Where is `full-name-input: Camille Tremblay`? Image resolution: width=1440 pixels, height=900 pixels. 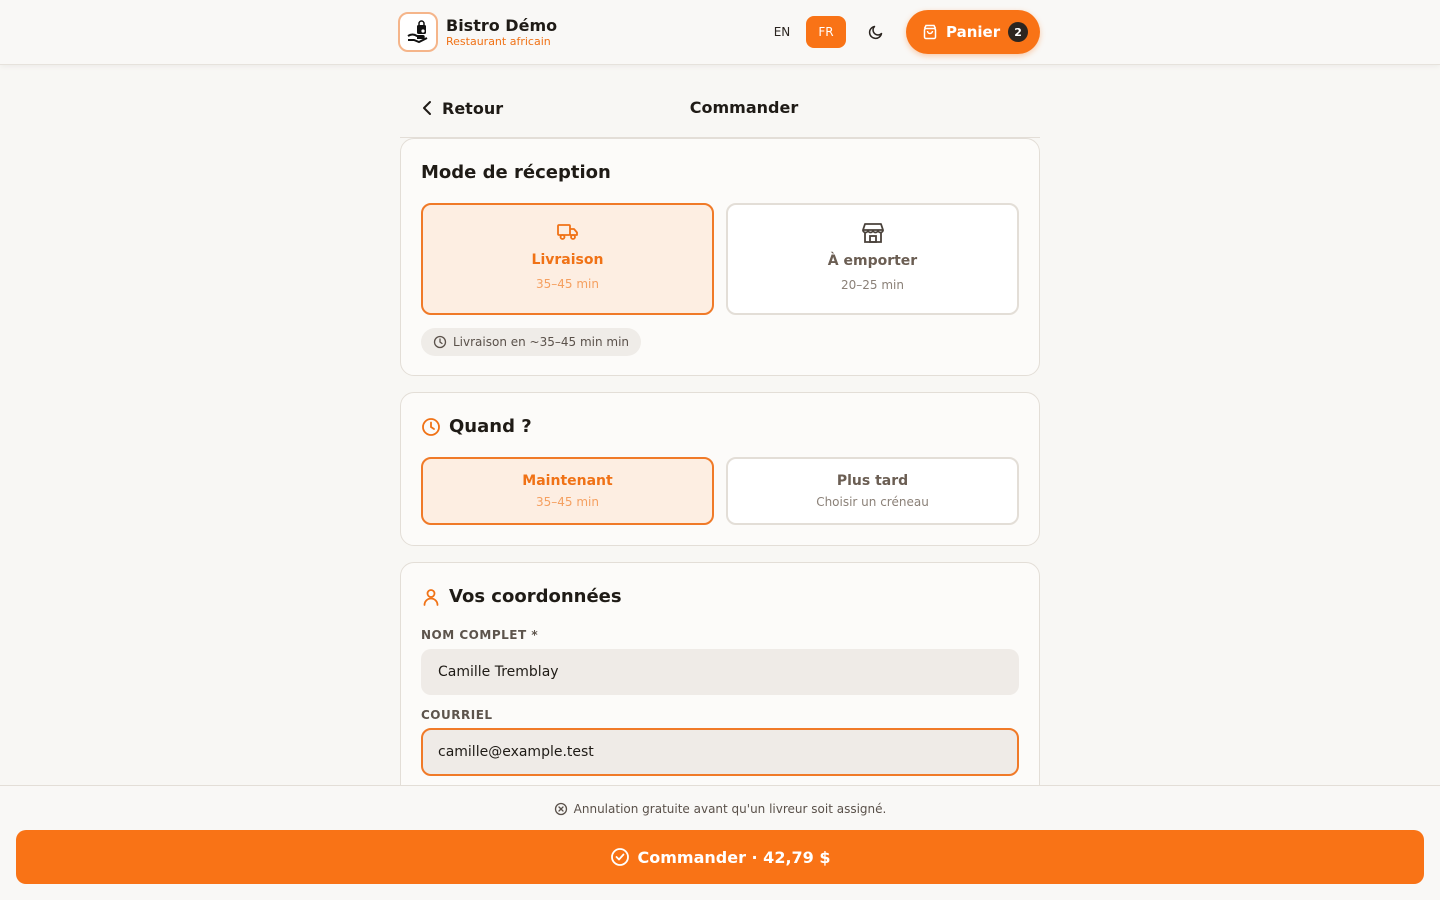 full-name-input: Camille Tremblay is located at coordinates (720, 672).